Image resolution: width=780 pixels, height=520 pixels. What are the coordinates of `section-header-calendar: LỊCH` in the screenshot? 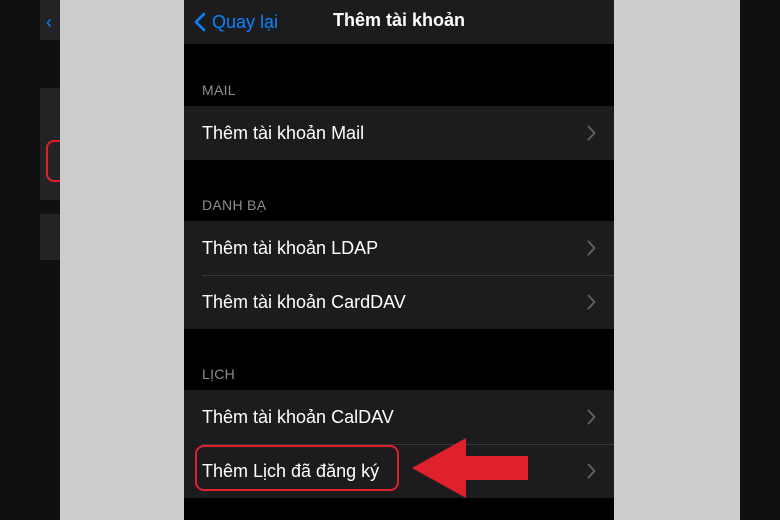 It's located at (219, 374).